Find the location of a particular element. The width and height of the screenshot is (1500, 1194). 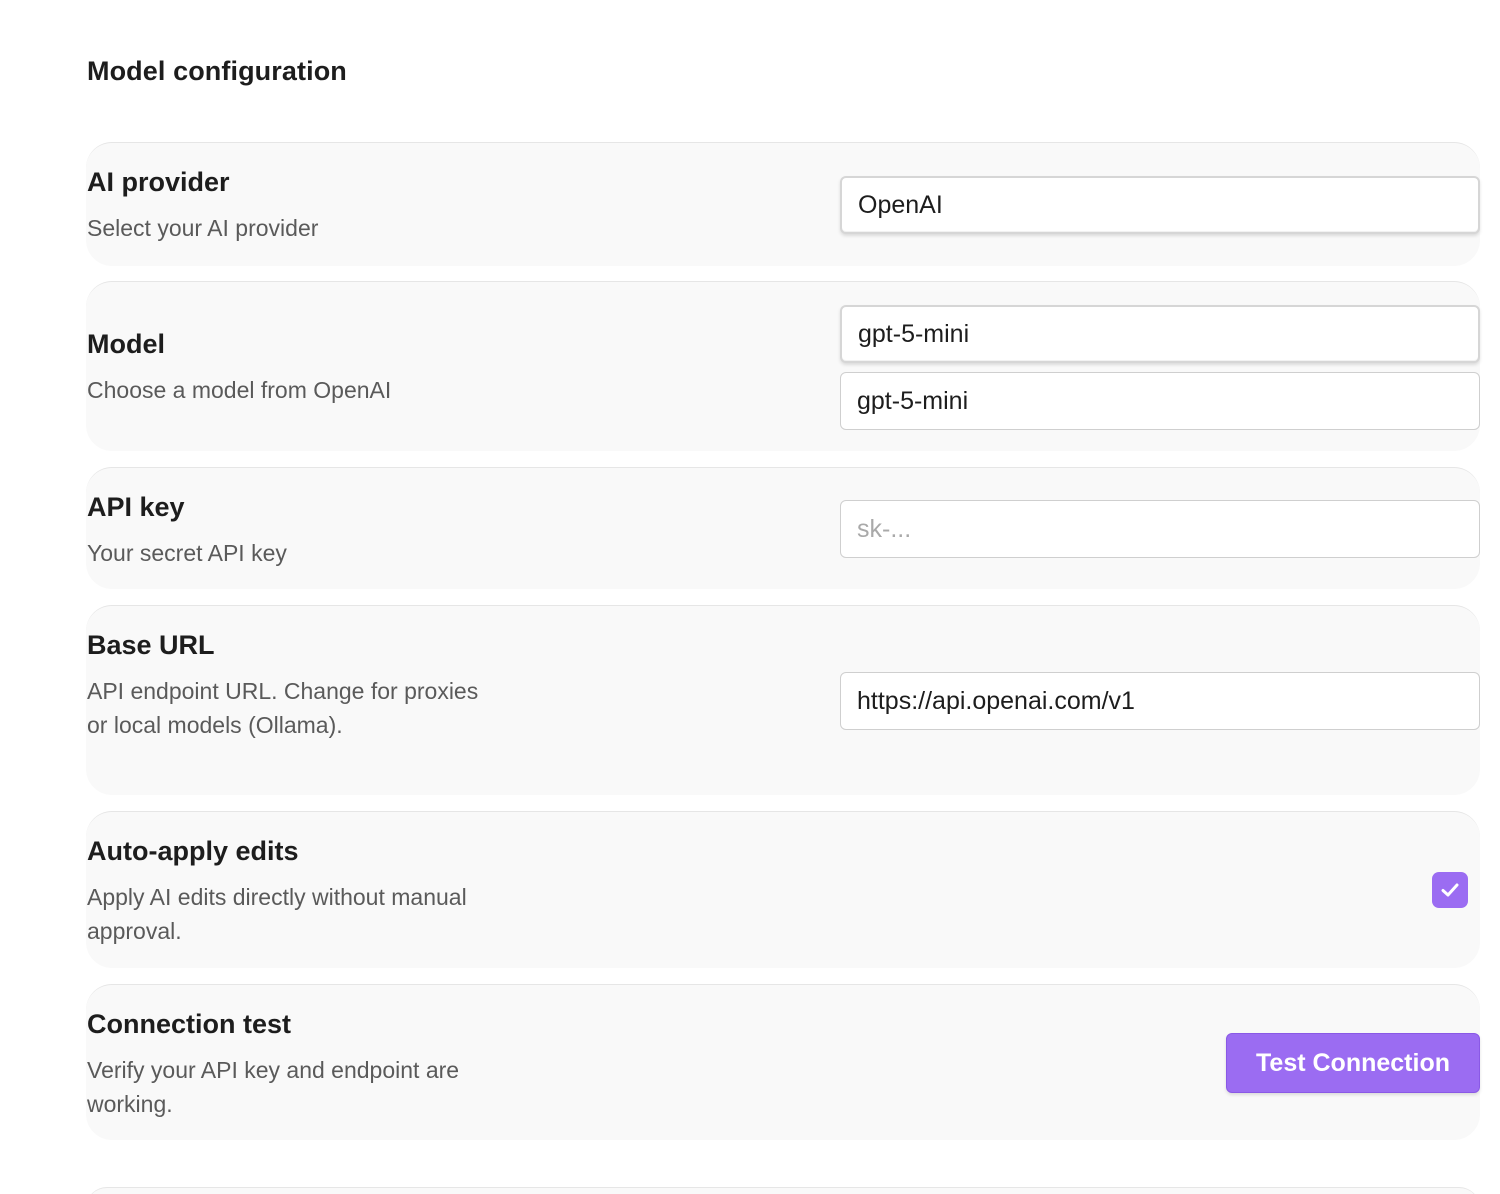

section-title: Model configuration is located at coordinates (217, 71).